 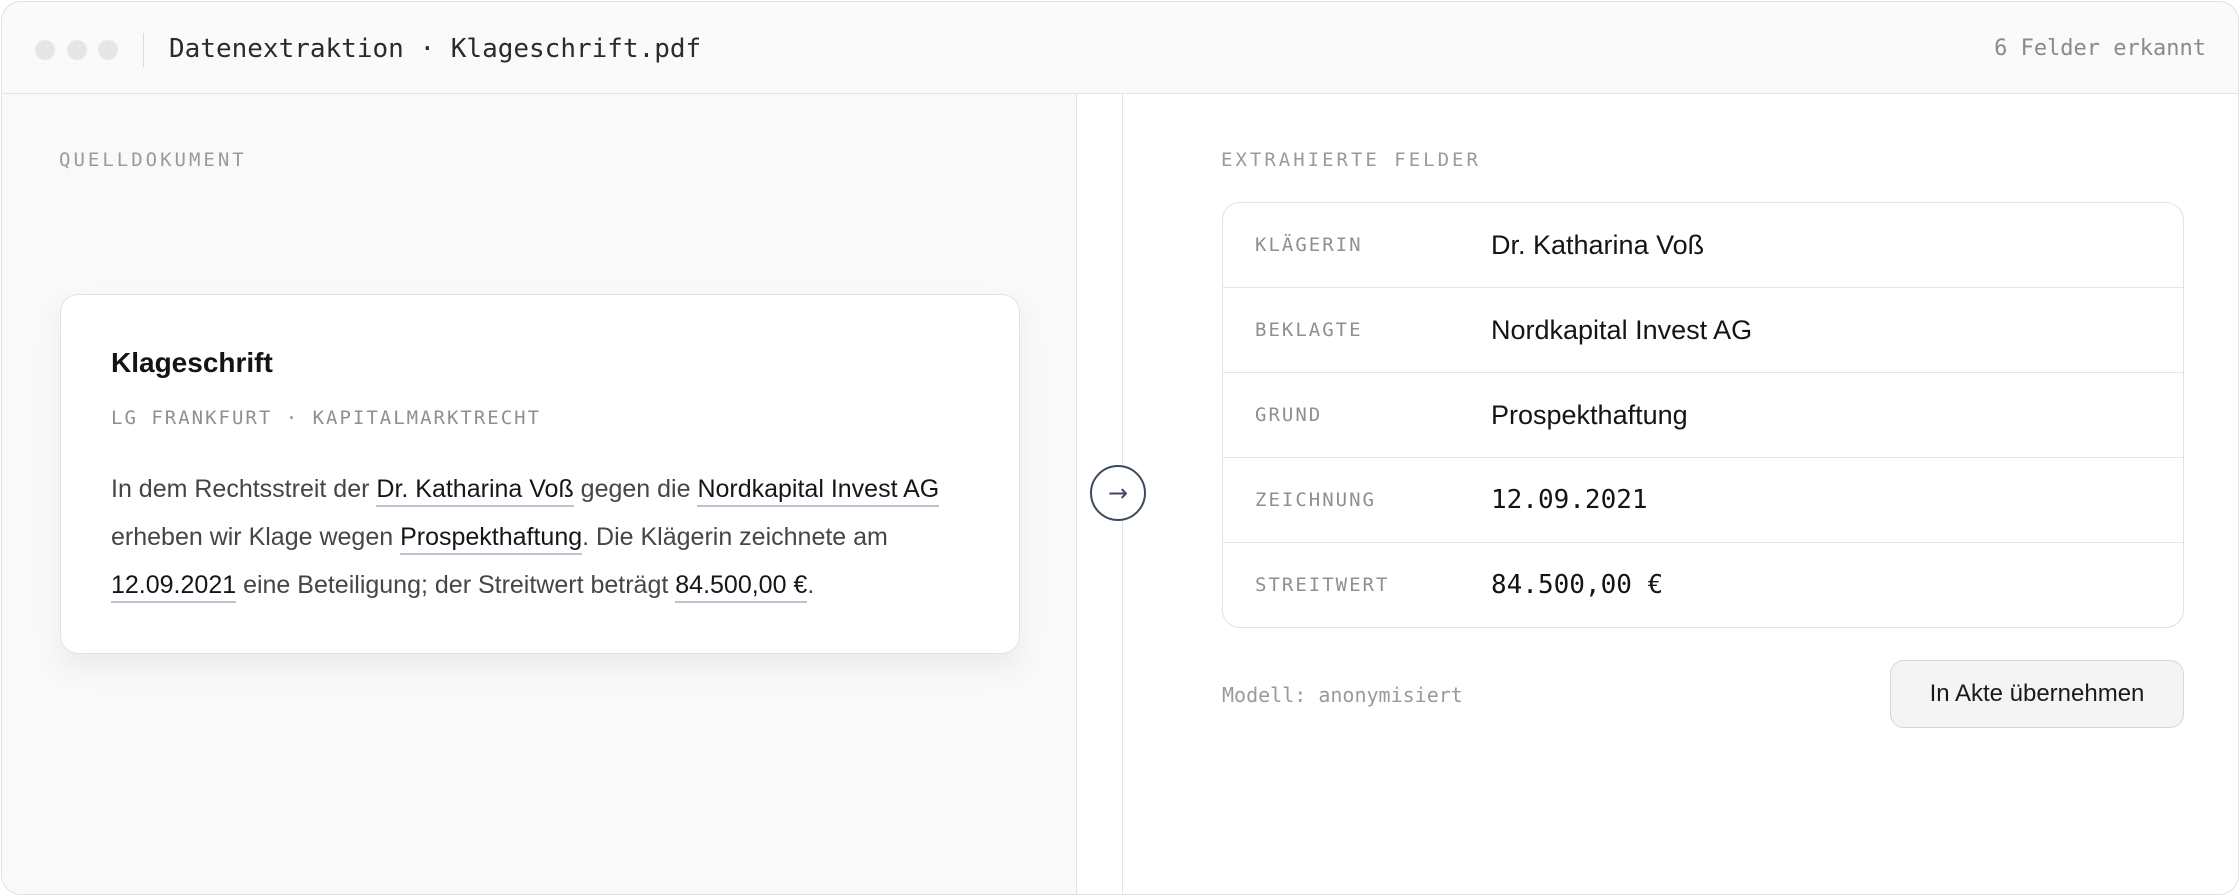 I want to click on field-label: ZEICHNUNG, so click(x=1315, y=500).